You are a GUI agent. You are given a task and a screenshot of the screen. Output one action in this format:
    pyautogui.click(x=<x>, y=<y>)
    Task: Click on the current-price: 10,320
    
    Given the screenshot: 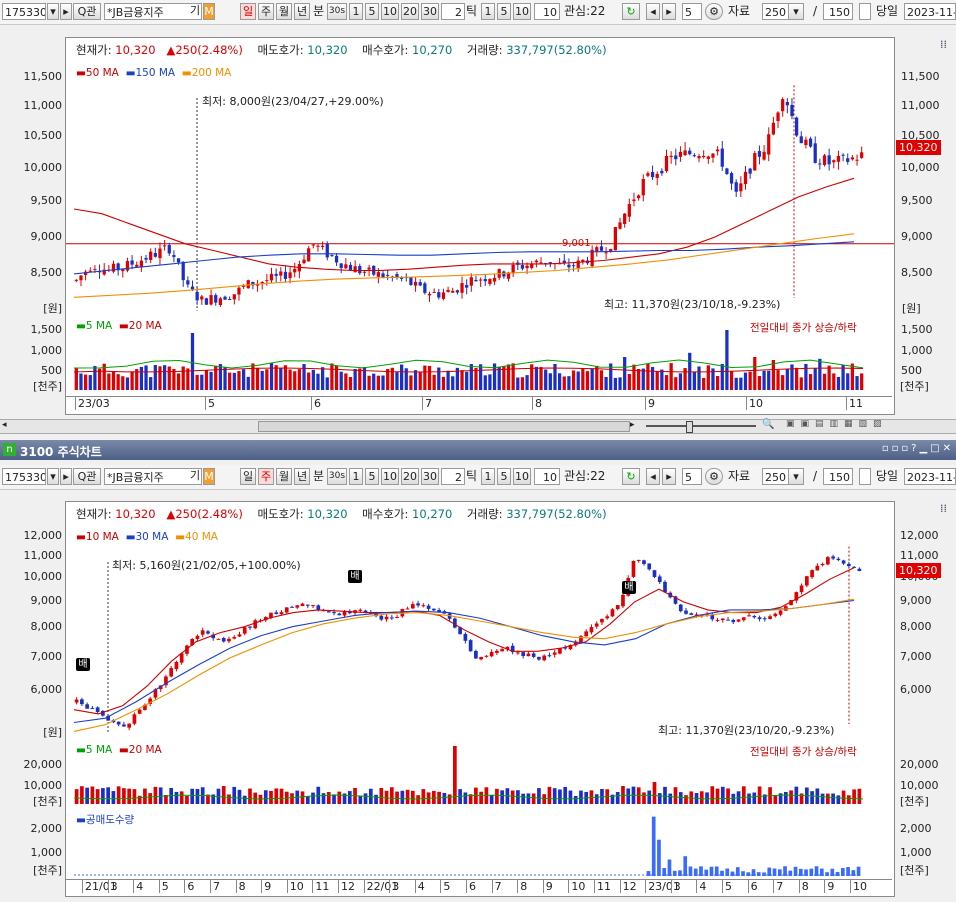 What is the action you would take?
    pyautogui.click(x=135, y=514)
    